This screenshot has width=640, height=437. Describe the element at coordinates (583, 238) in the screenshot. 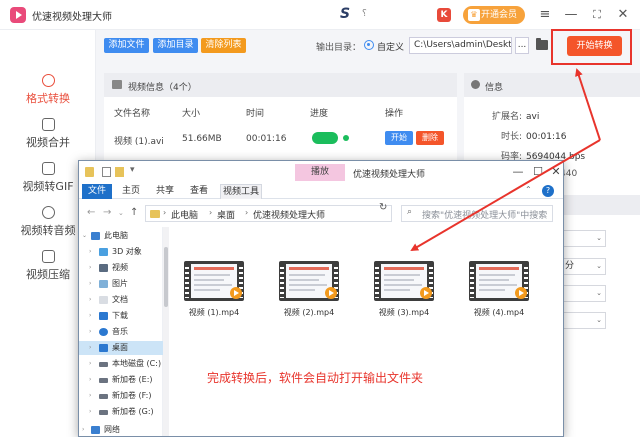

I see `setting-select-1: ⌄` at that location.